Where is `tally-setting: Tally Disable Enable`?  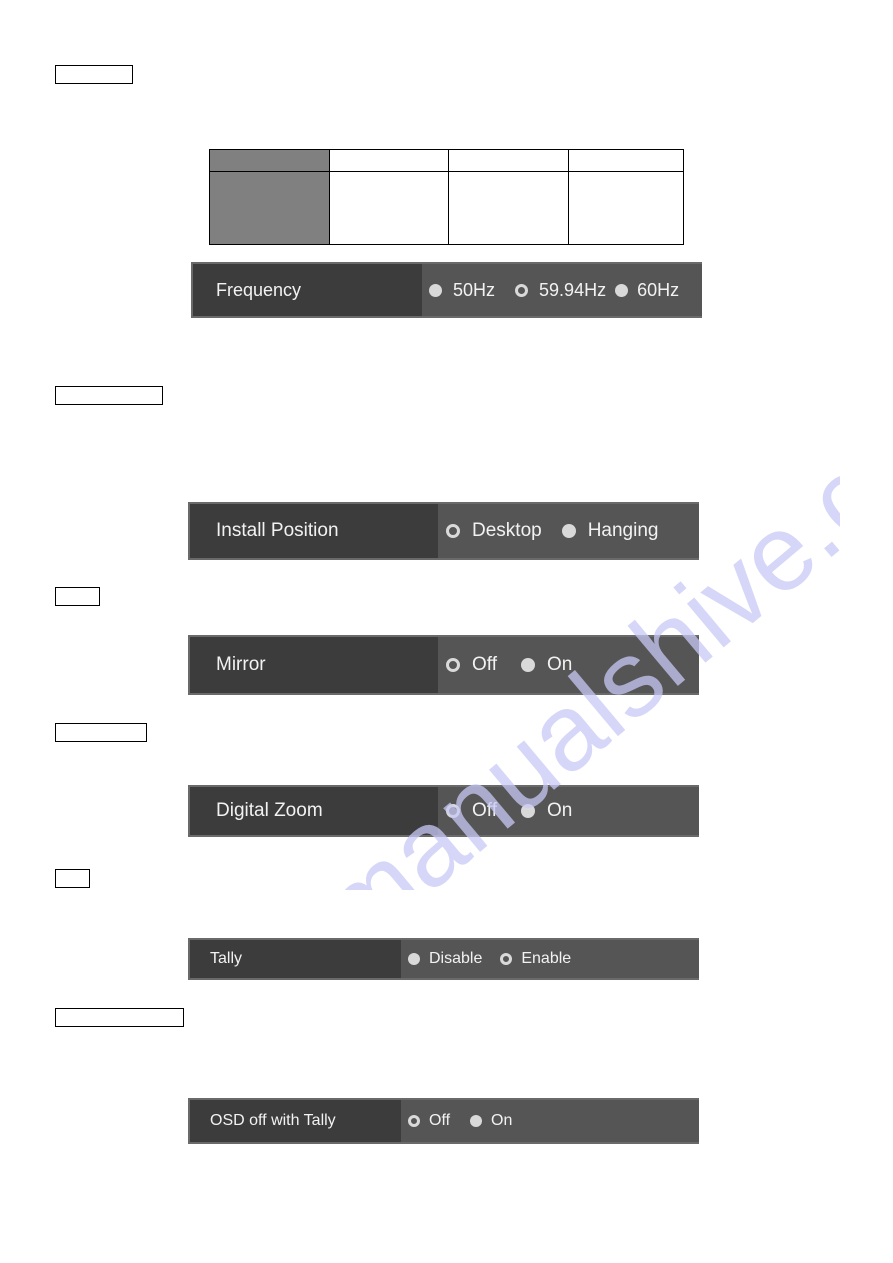 tally-setting: Tally Disable Enable is located at coordinates (443, 959).